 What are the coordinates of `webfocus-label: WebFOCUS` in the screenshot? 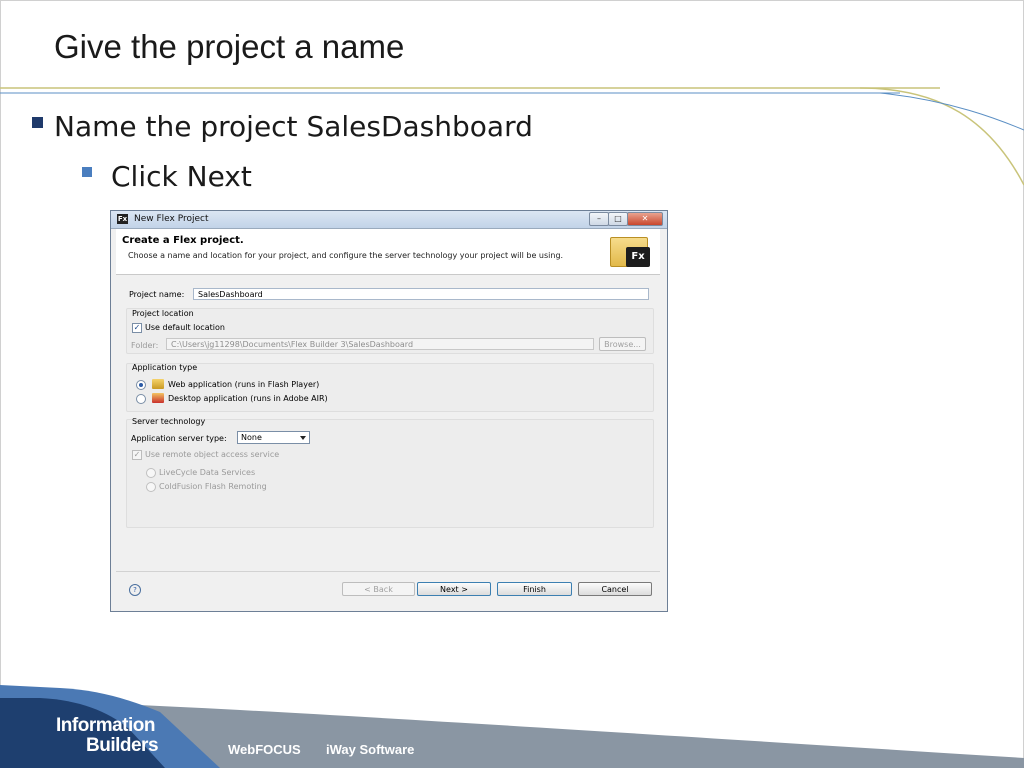 It's located at (264, 749).